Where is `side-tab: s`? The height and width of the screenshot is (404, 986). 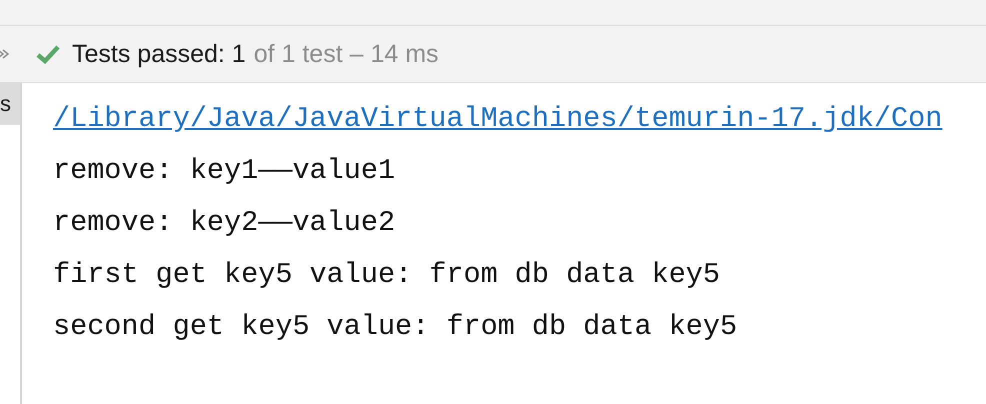
side-tab: s is located at coordinates (10, 104).